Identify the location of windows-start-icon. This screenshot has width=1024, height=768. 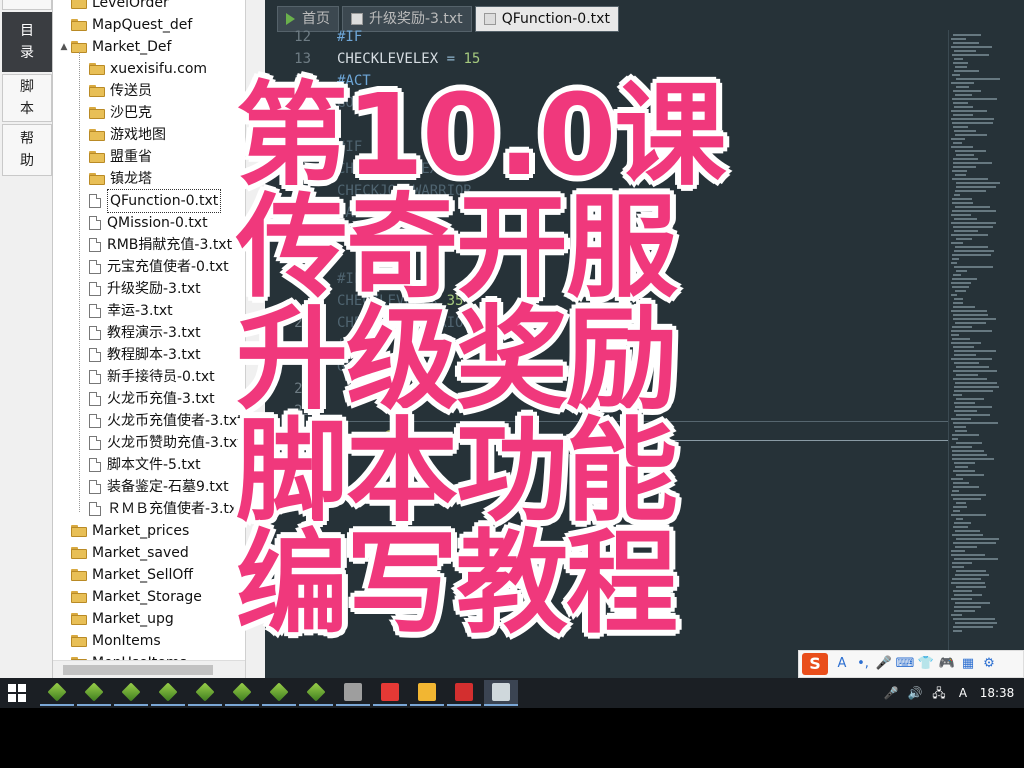
(17, 693).